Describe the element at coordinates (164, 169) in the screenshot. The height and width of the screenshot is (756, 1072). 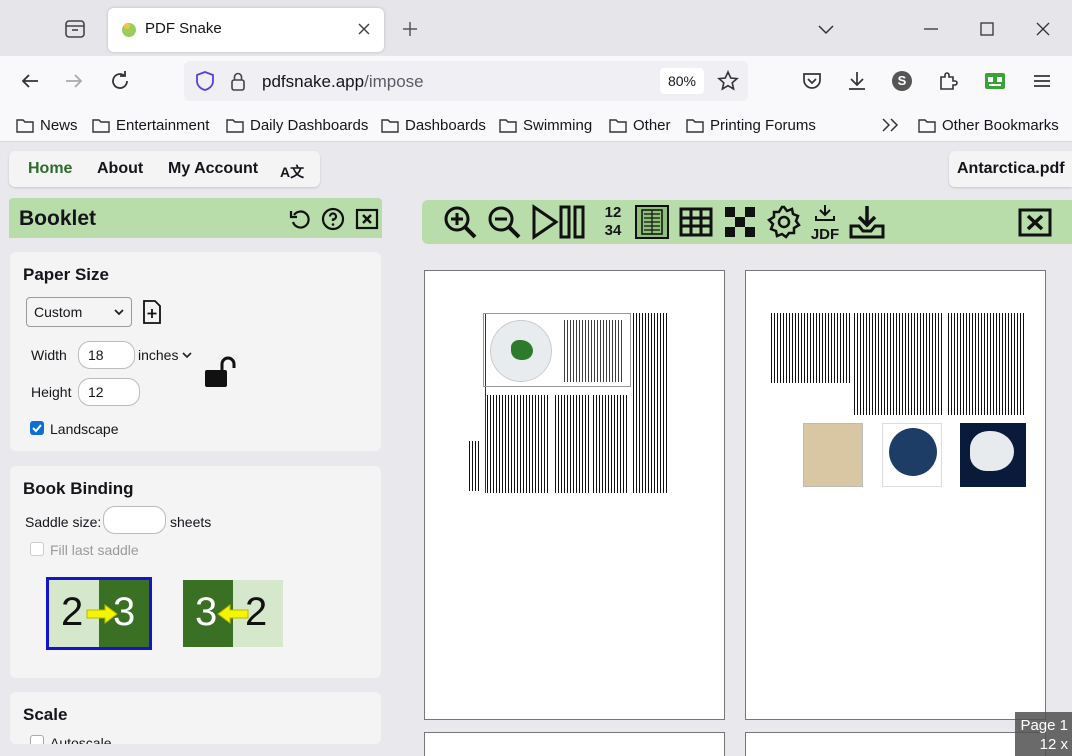
I see `top-navigation: Home About My Account A文` at that location.